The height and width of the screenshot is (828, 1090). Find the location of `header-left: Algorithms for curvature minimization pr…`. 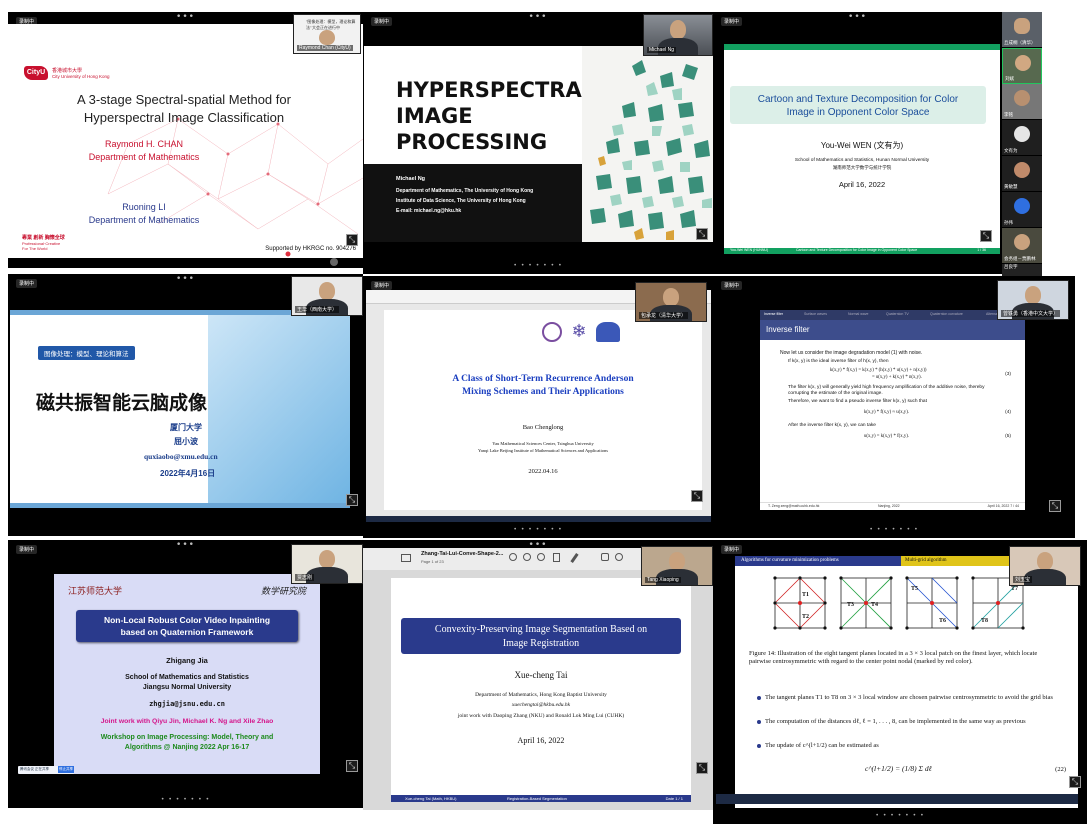

header-left: Algorithms for curvature minimization pr… is located at coordinates (790, 560).